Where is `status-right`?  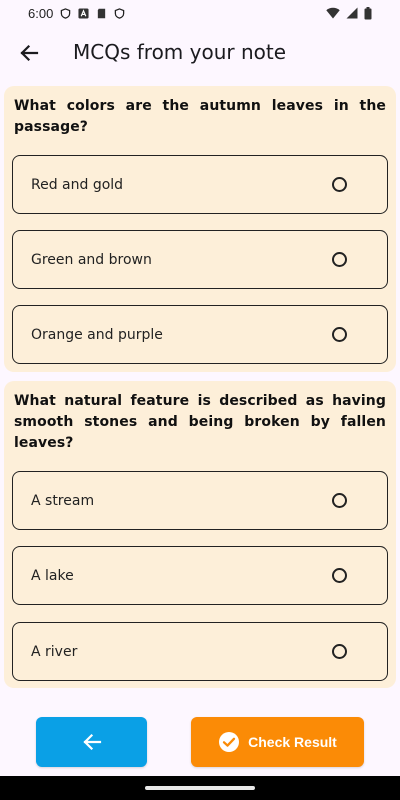
status-right is located at coordinates (349, 13).